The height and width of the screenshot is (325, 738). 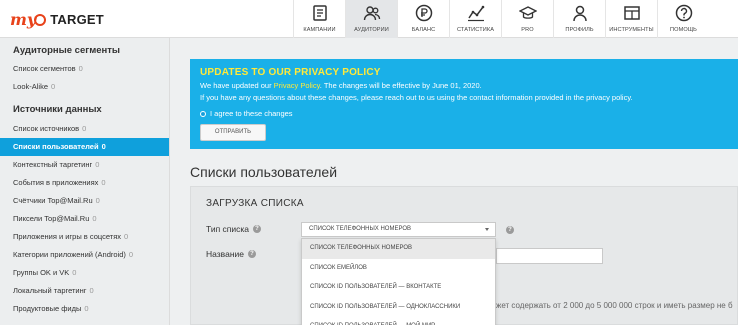 I want to click on sidebar-item-local-targeting: Локальный таргетинг 0, so click(x=84, y=291).